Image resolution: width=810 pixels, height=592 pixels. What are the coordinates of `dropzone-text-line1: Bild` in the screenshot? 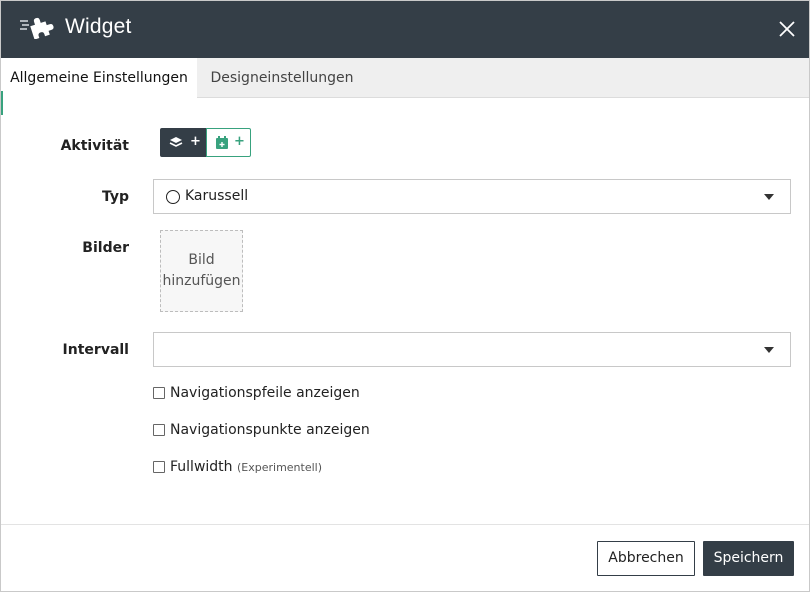 It's located at (201, 260).